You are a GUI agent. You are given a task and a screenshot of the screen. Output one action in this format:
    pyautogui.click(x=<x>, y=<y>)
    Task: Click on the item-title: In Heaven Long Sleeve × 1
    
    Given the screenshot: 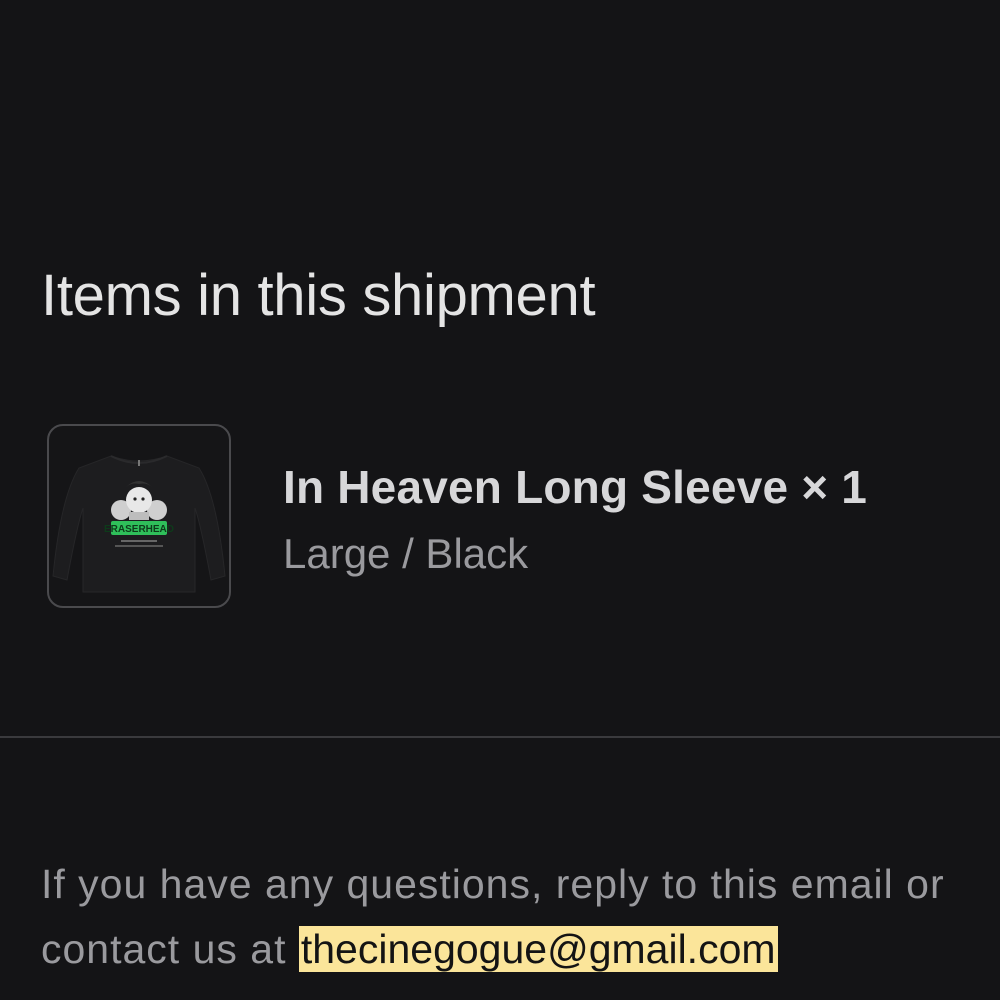 What is the action you would take?
    pyautogui.click(x=575, y=487)
    